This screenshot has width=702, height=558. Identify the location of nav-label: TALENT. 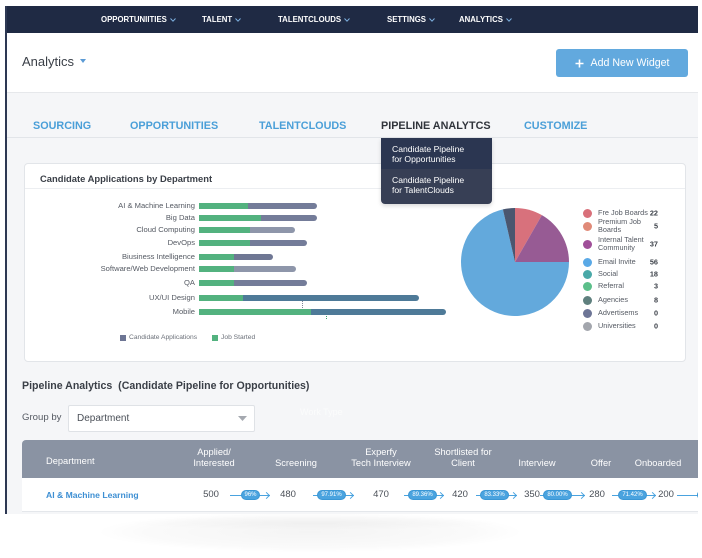
(217, 19).